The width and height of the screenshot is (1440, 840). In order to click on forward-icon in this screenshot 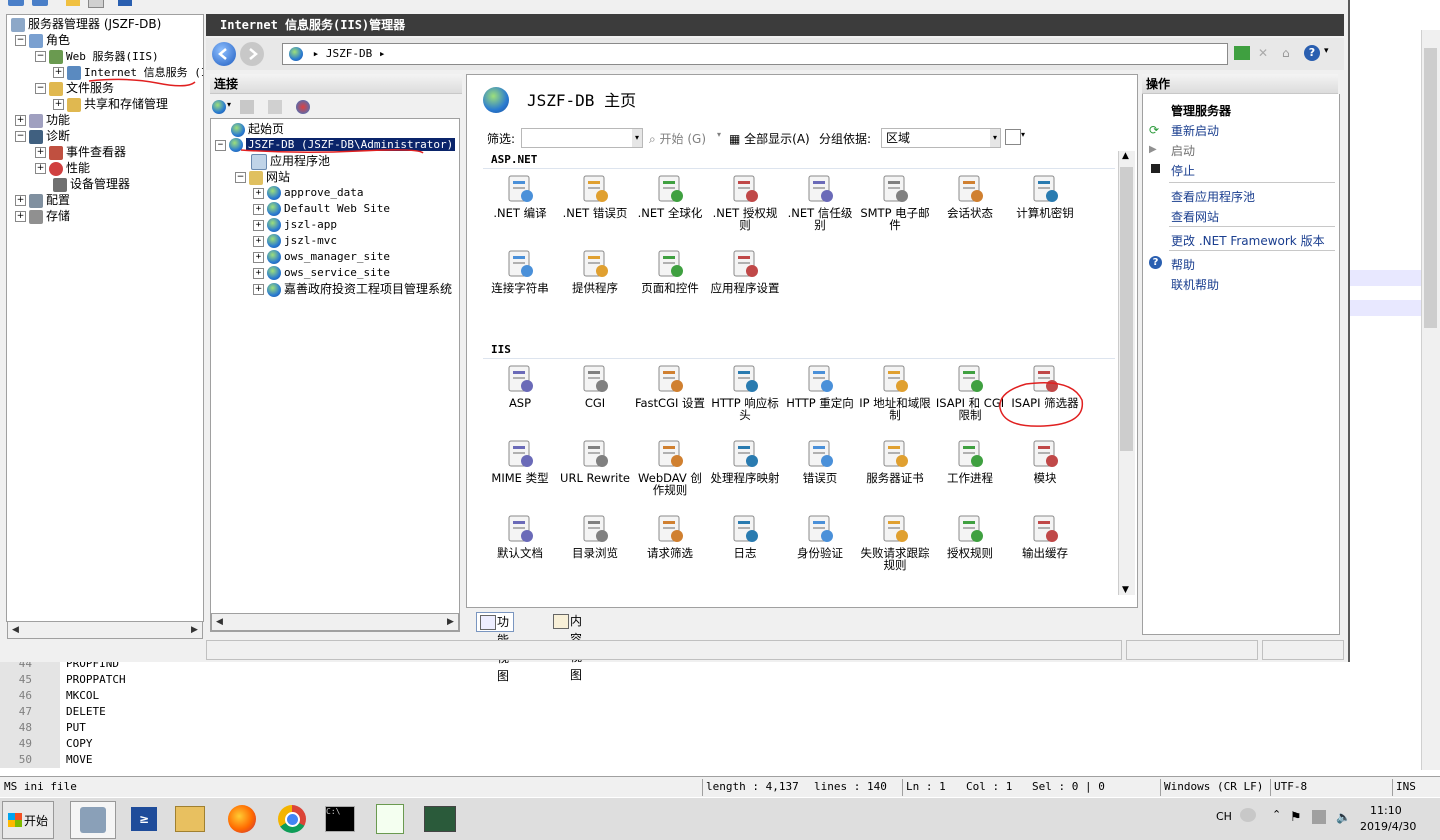, I will do `click(40, 3)`.